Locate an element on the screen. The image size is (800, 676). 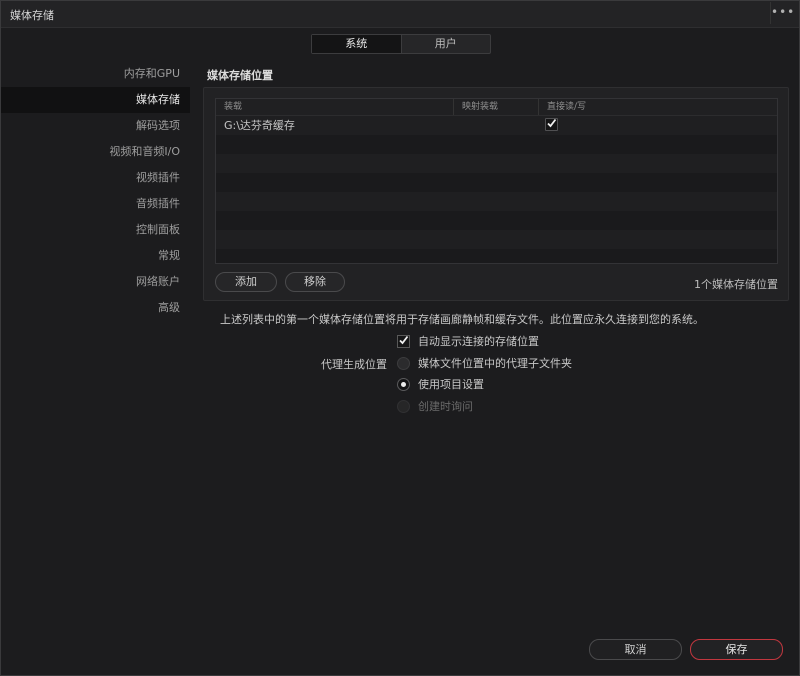
tab-system: 系统 is located at coordinates (356, 44).